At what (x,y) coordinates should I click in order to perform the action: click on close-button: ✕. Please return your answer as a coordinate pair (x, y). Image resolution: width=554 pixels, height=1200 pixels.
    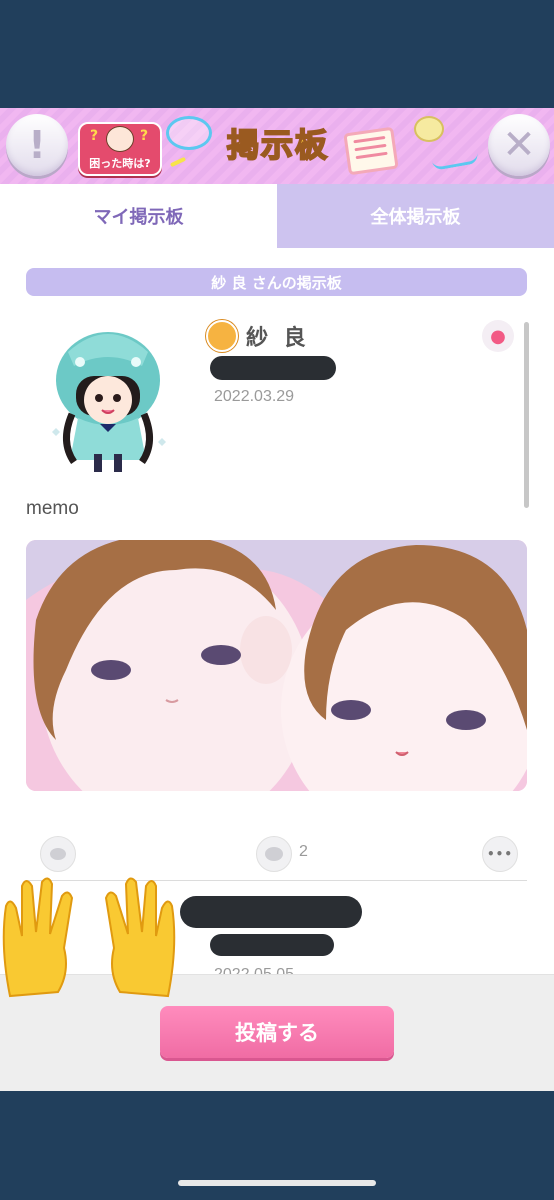
    Looking at the image, I should click on (519, 145).